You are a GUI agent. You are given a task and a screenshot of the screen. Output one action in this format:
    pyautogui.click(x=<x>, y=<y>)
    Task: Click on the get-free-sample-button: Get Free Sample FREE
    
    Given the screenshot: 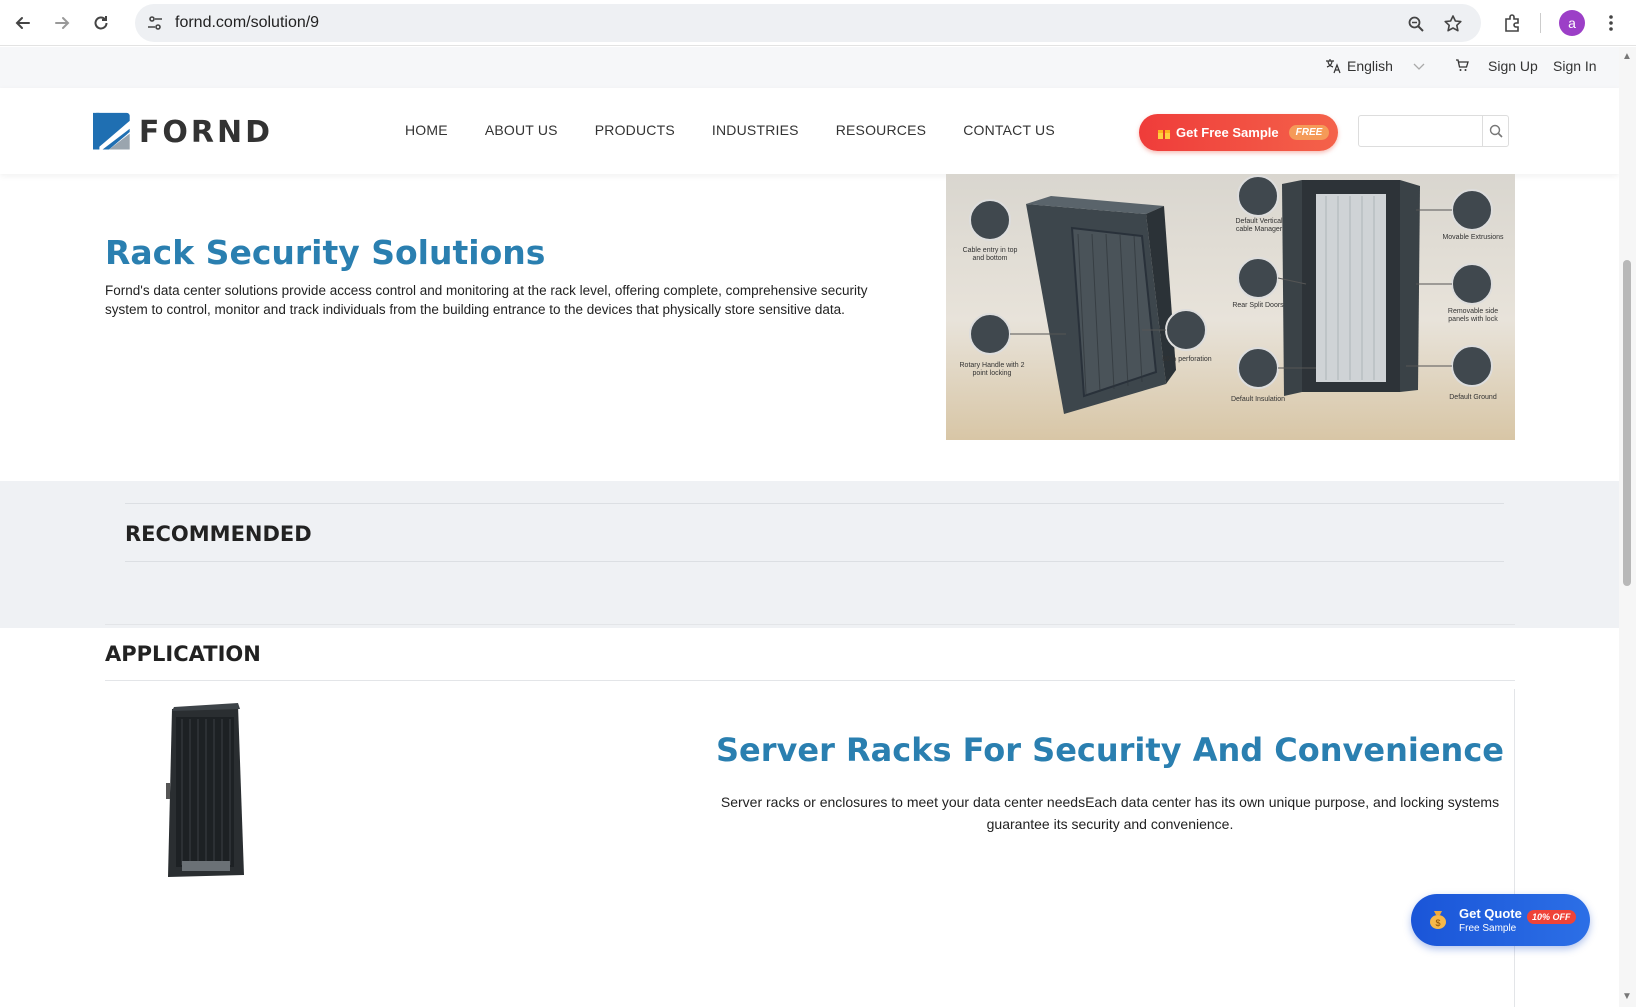 What is the action you would take?
    pyautogui.click(x=1238, y=132)
    